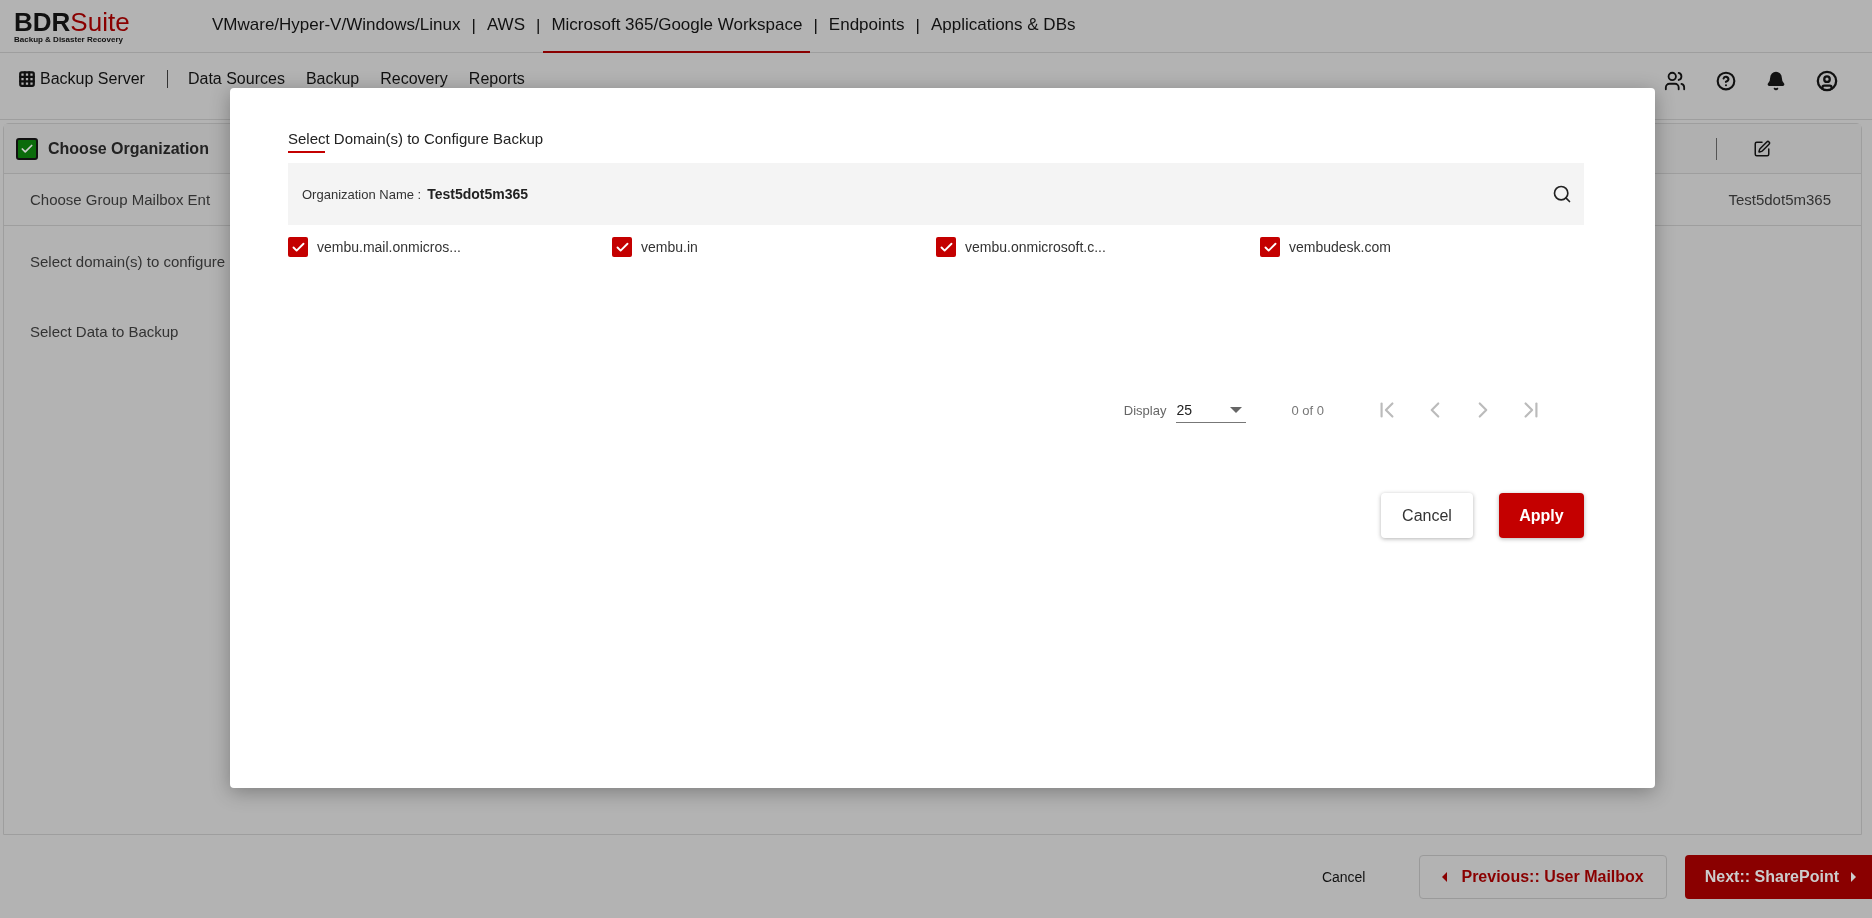  Describe the element at coordinates (104, 331) in the screenshot. I see `step-label: Select Data to Backup` at that location.